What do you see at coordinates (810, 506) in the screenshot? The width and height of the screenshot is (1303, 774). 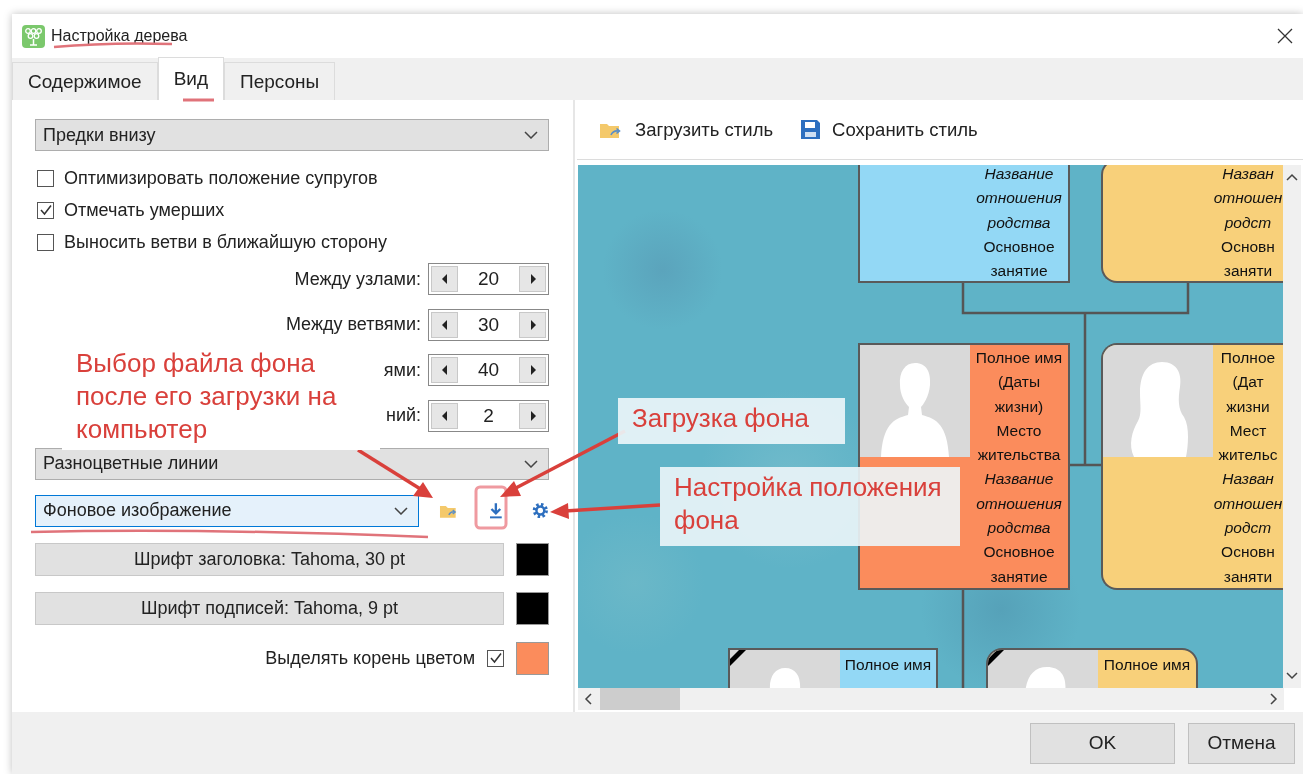 I see `callout-text: Настройка положения фона` at bounding box center [810, 506].